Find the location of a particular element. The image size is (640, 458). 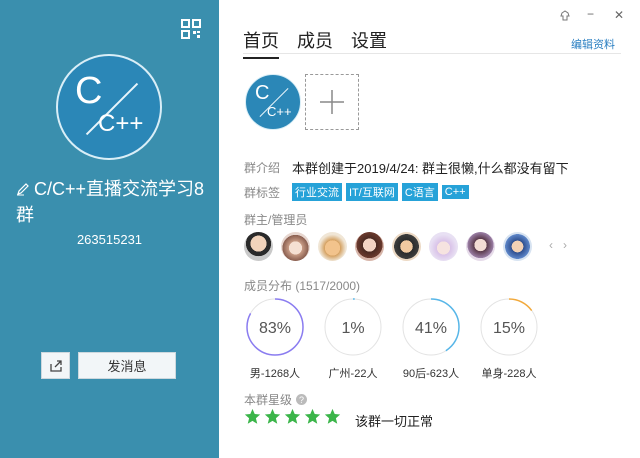

tag-industry: 行业交流 is located at coordinates (317, 192).